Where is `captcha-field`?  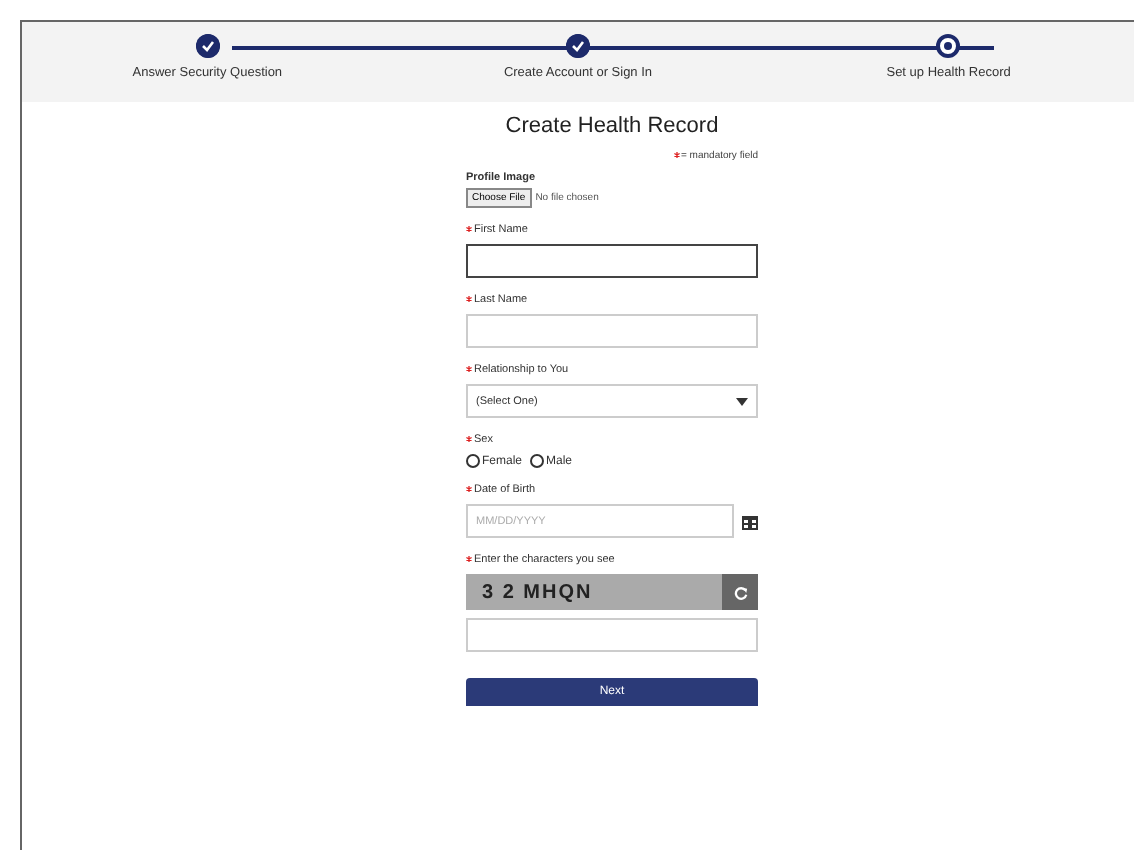
captcha-field is located at coordinates (612, 635).